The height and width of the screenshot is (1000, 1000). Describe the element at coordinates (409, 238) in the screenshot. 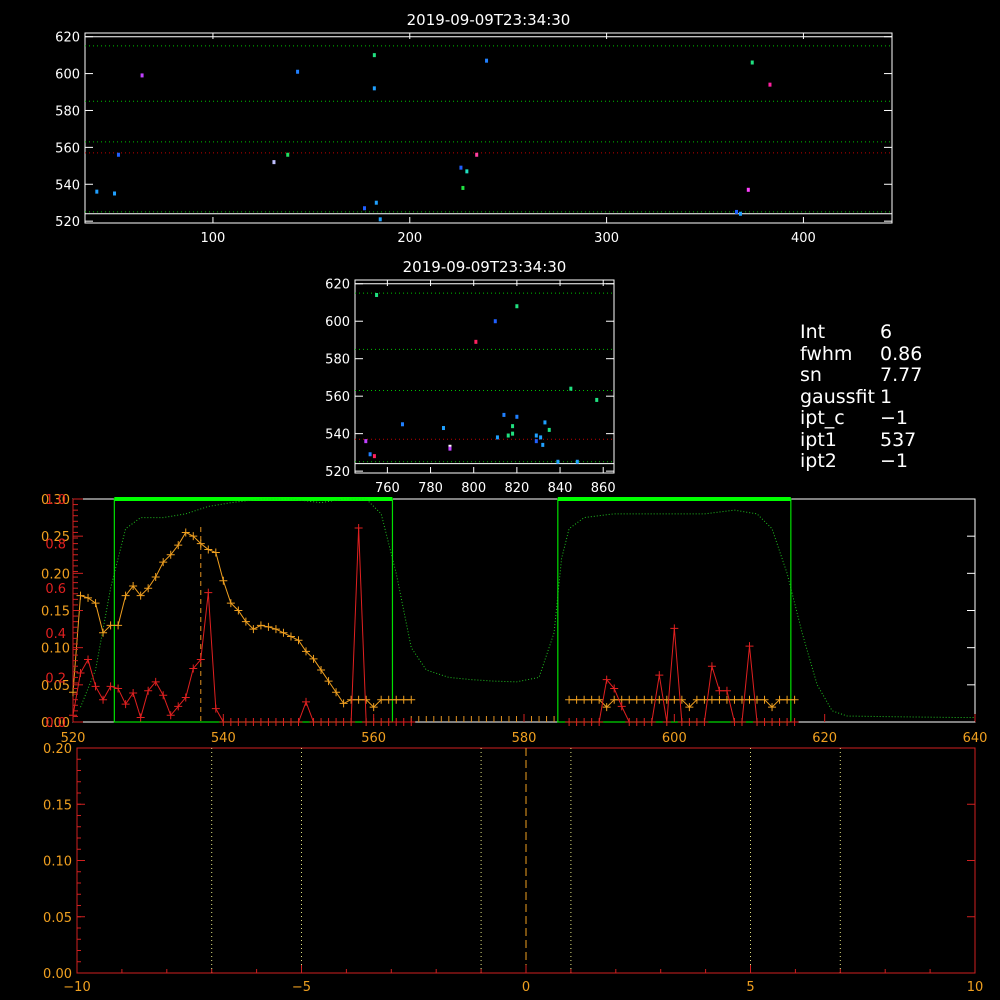

I see `x-tick-label: 200` at that location.